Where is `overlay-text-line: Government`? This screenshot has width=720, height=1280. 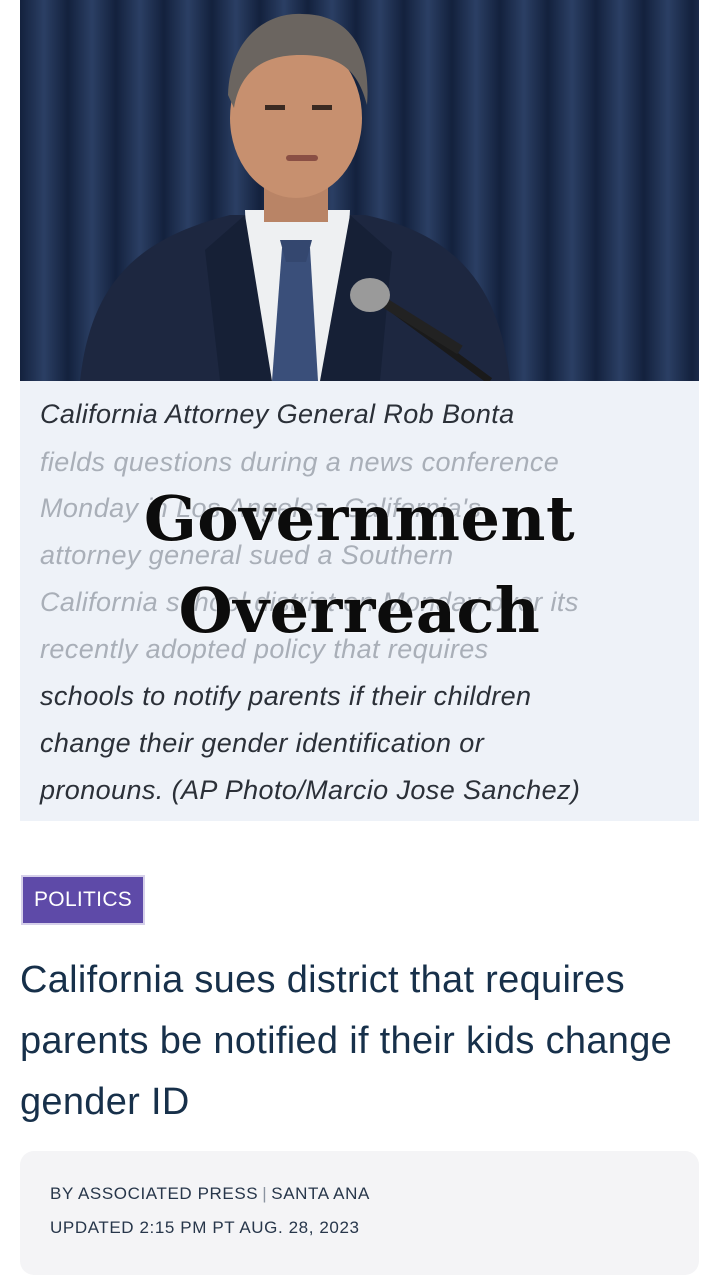
overlay-text-line: Government is located at coordinates (359, 518).